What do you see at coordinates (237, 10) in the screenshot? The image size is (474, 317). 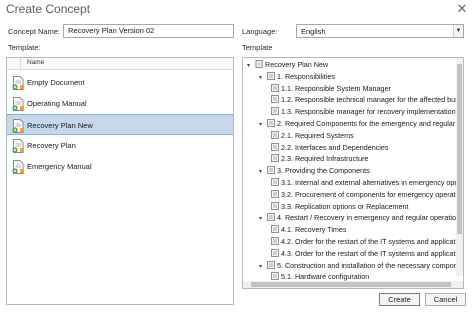 I see `title-bar: Create Concept ✕` at bounding box center [237, 10].